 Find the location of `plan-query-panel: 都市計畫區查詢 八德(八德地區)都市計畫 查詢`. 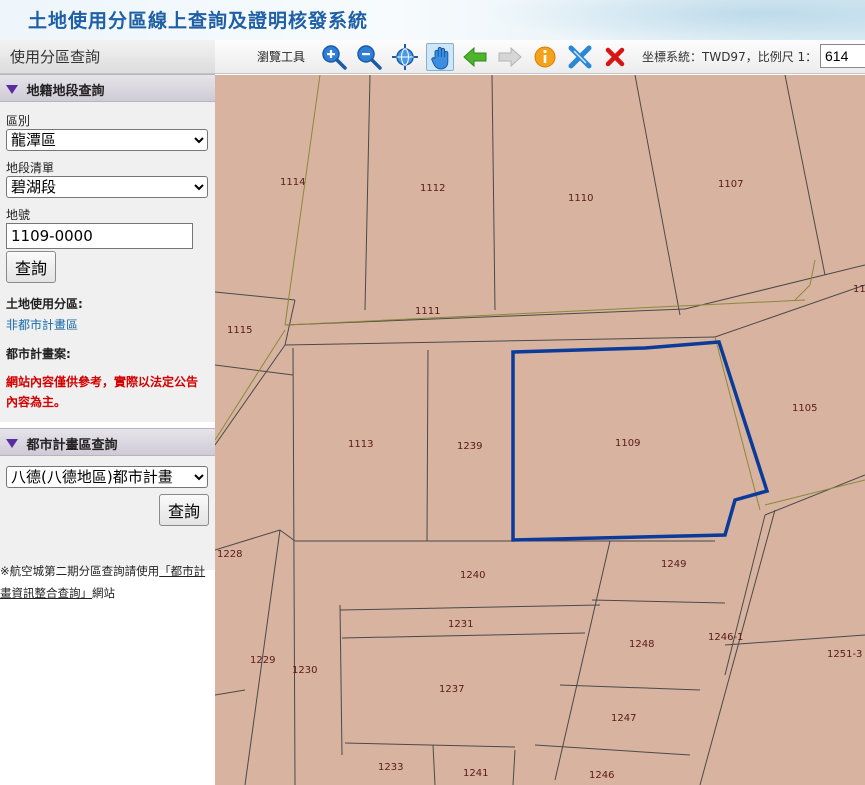

plan-query-panel: 都市計畫區查詢 八德(八德地區)都市計畫 查詢 is located at coordinates (107, 499).